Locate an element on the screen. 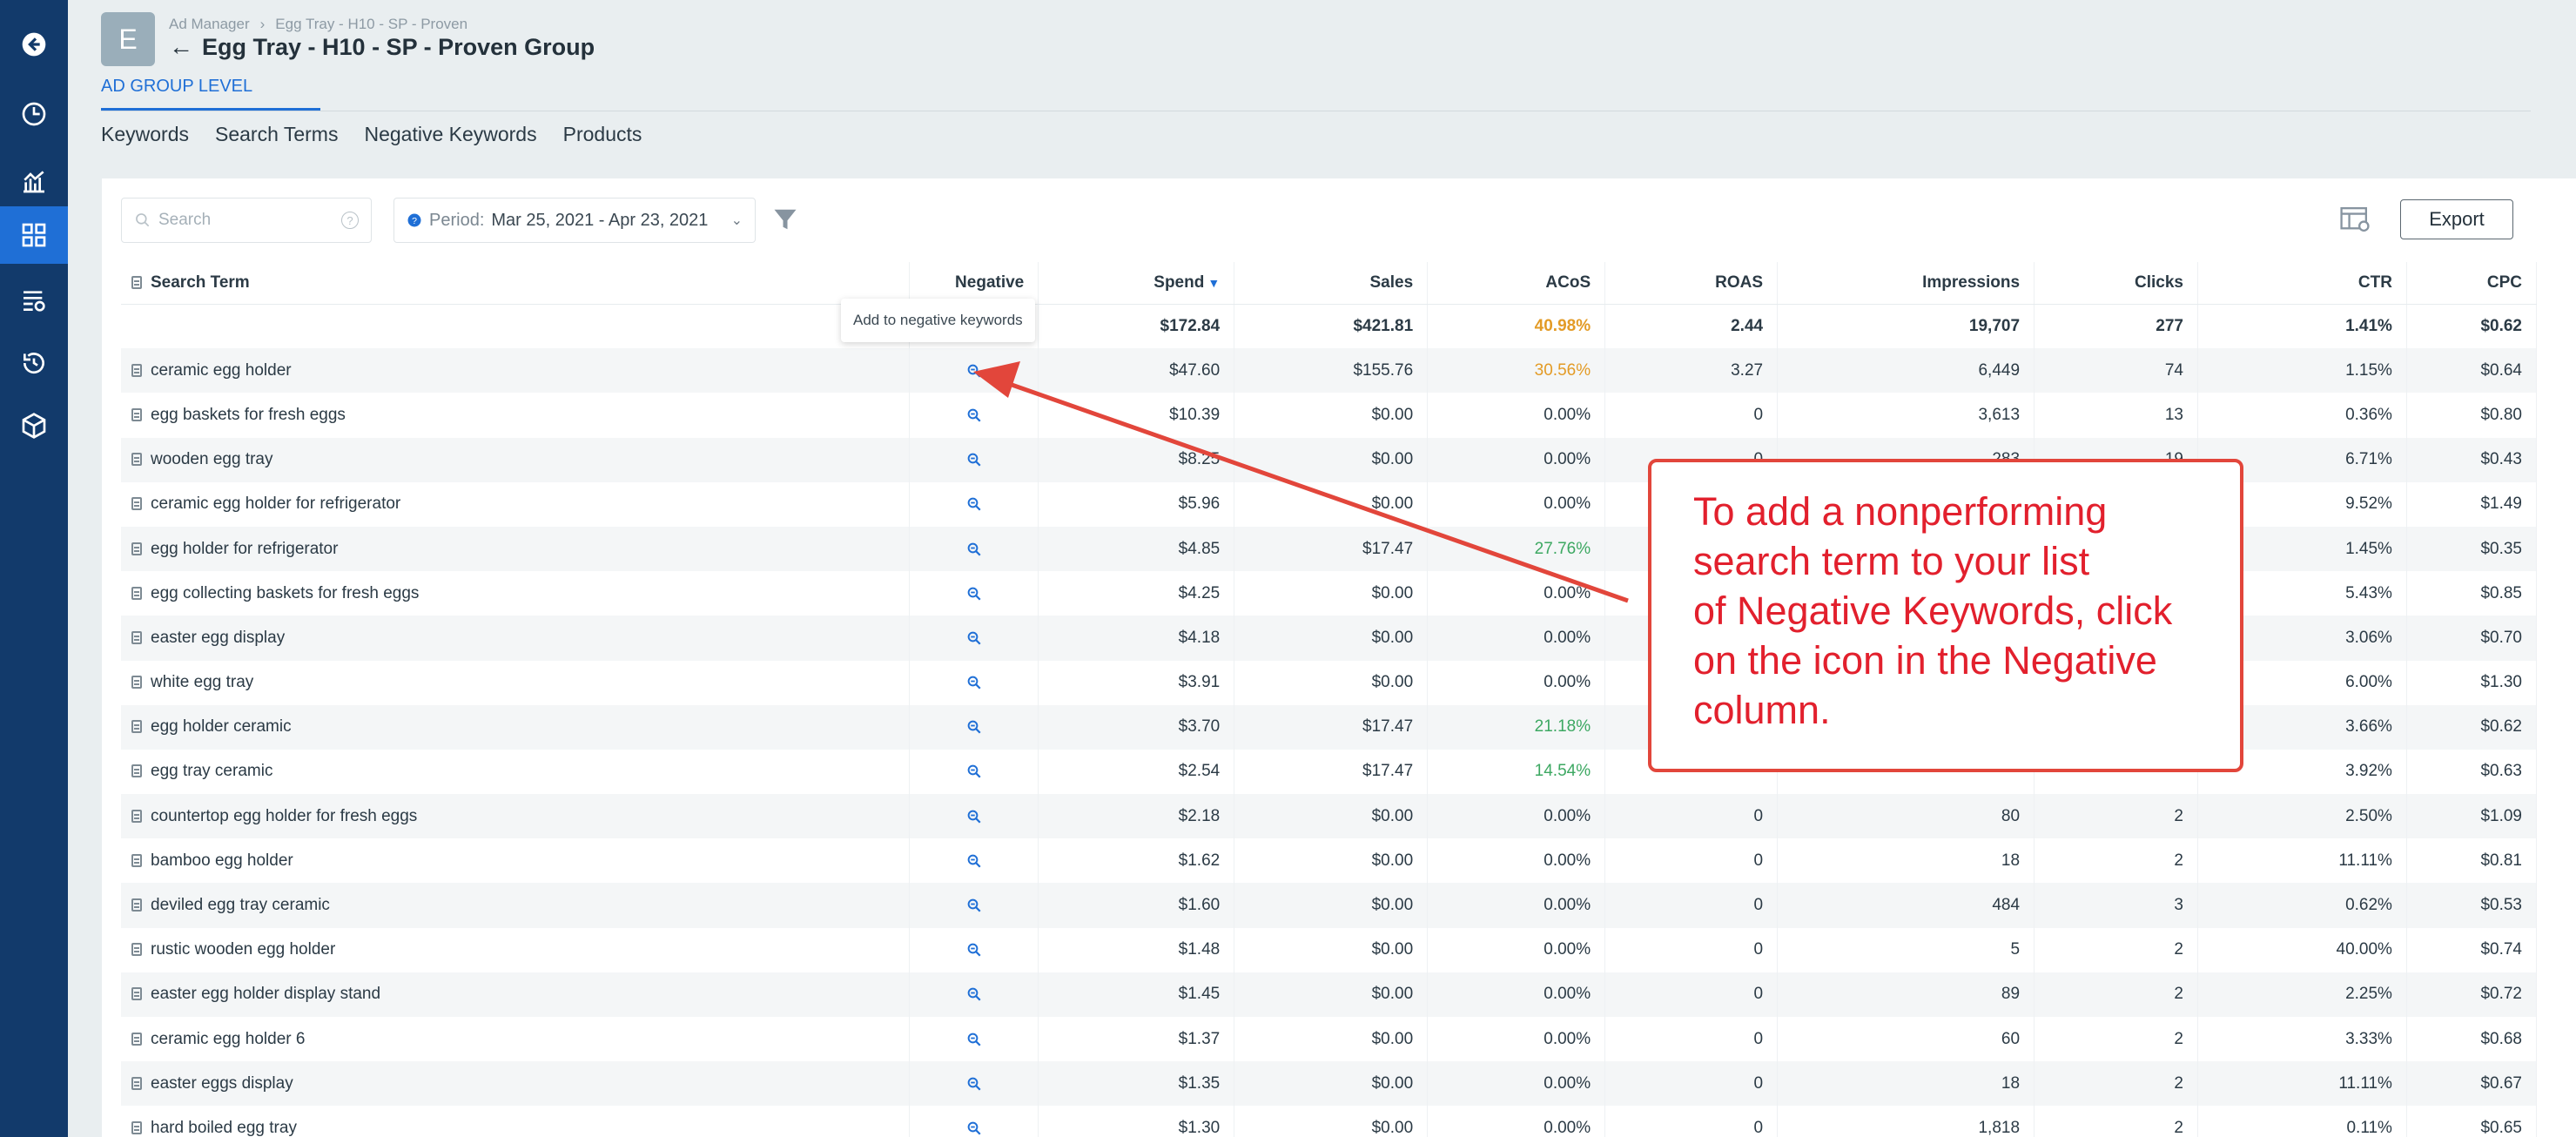  cpc-cell: $0.70 is located at coordinates (2472, 638).